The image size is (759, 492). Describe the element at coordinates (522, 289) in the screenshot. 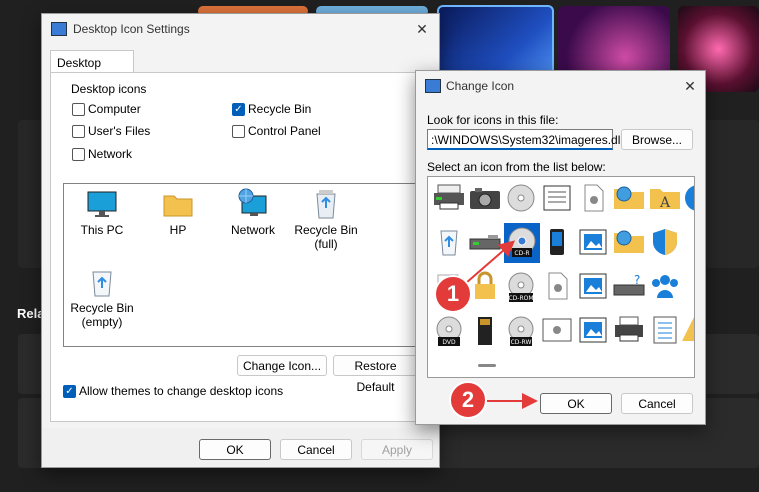

I see `cd-rom-icon: CD-ROM` at that location.